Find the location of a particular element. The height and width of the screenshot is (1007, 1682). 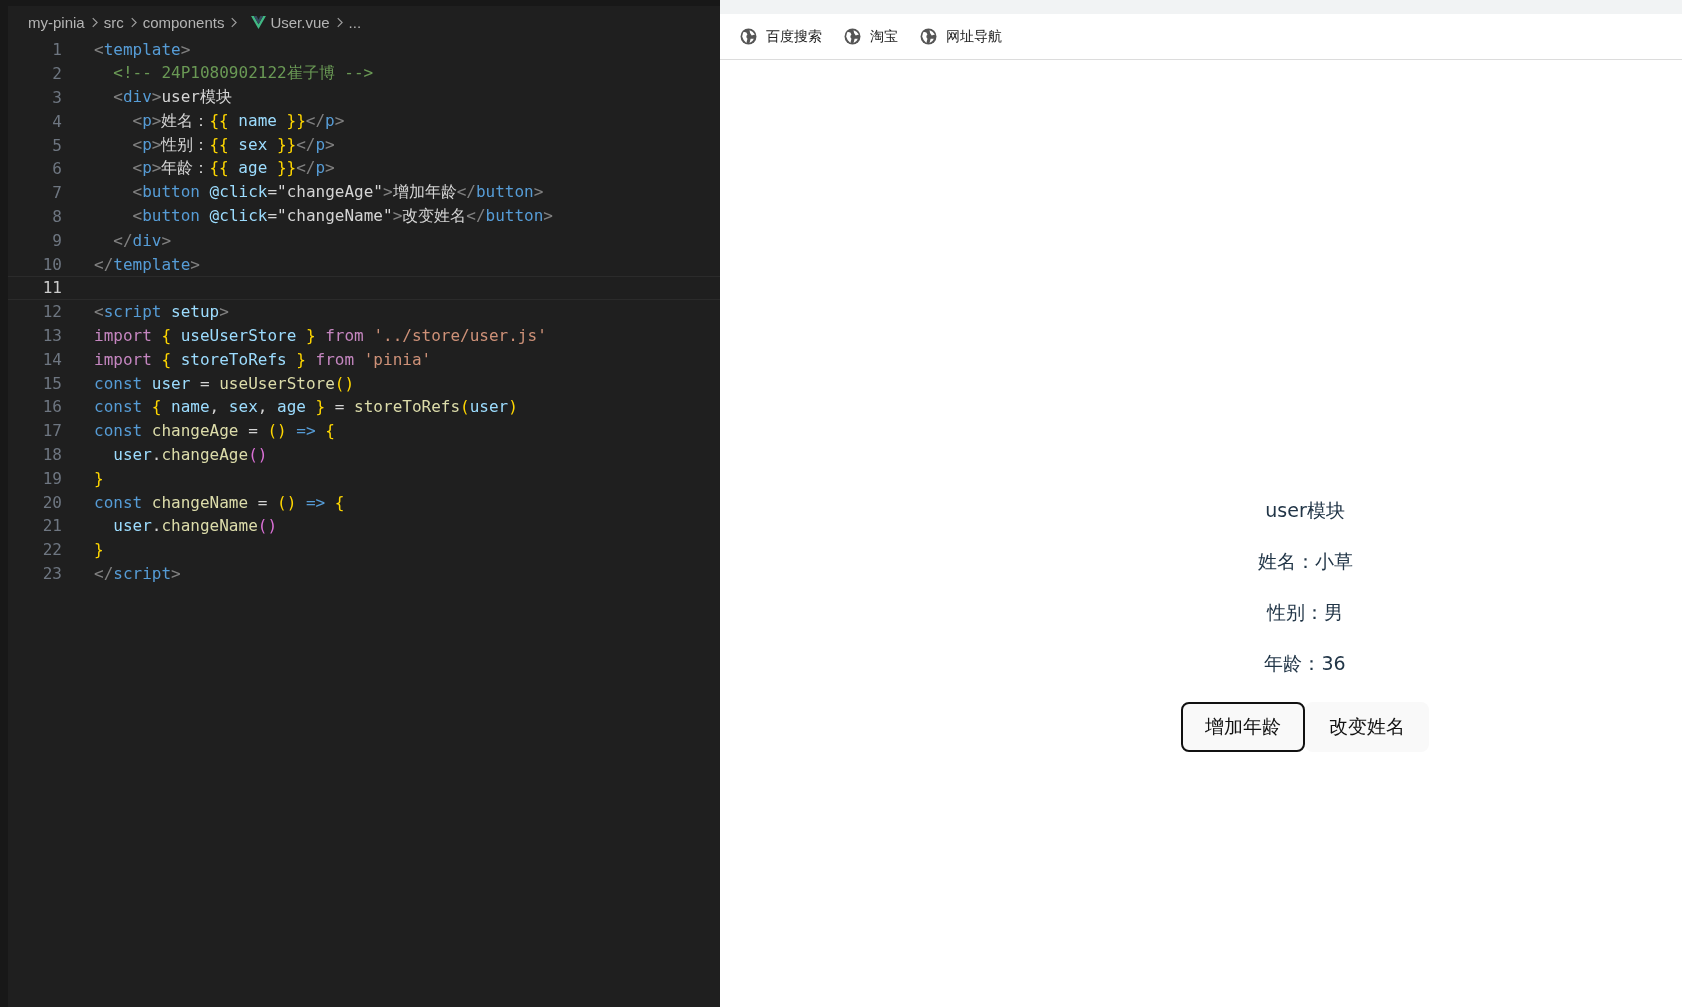

breadcrumb-item: my-pinia is located at coordinates (56, 22).